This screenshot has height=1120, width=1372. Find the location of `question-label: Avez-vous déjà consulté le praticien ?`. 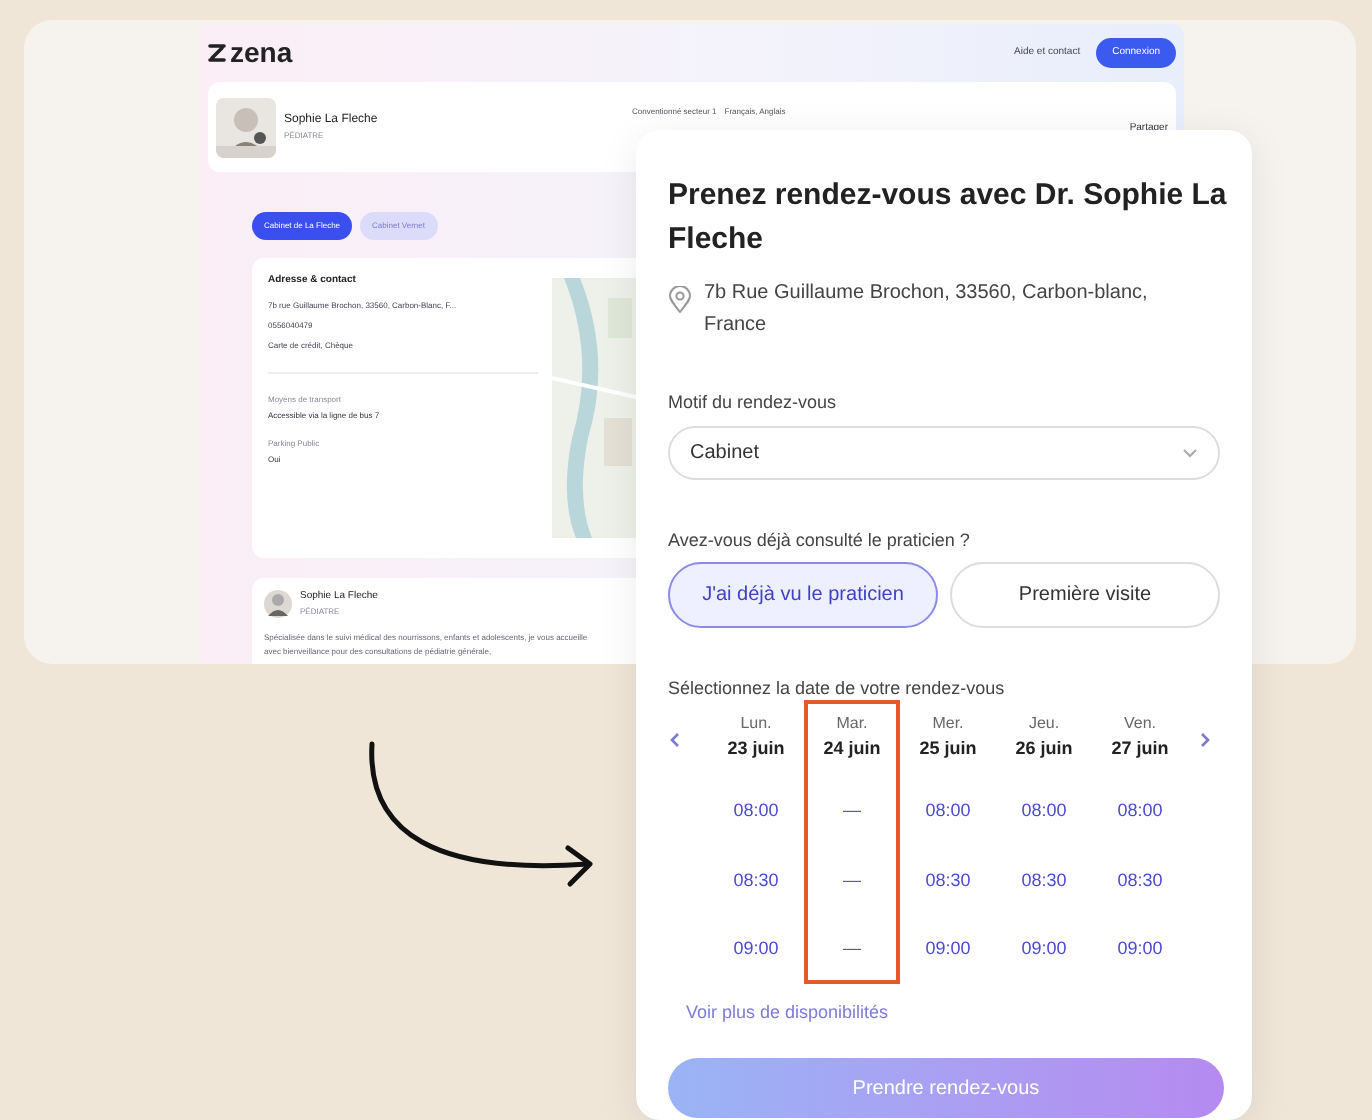

question-label: Avez-vous déjà consulté le praticien ? is located at coordinates (820, 540).